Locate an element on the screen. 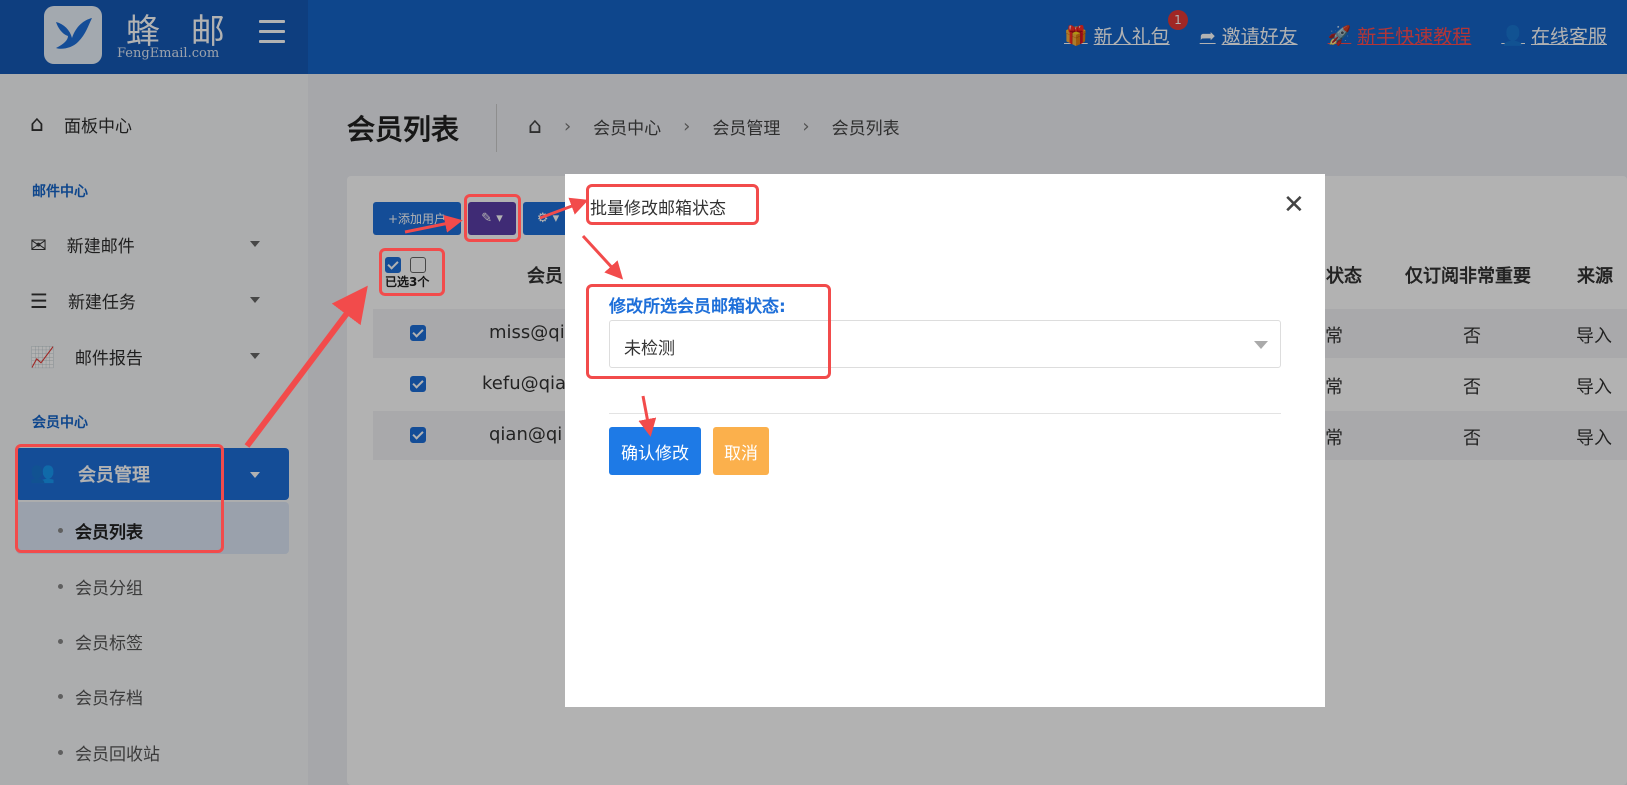 The image size is (1627, 785). arrow-to-confirm is located at coordinates (647, 416).